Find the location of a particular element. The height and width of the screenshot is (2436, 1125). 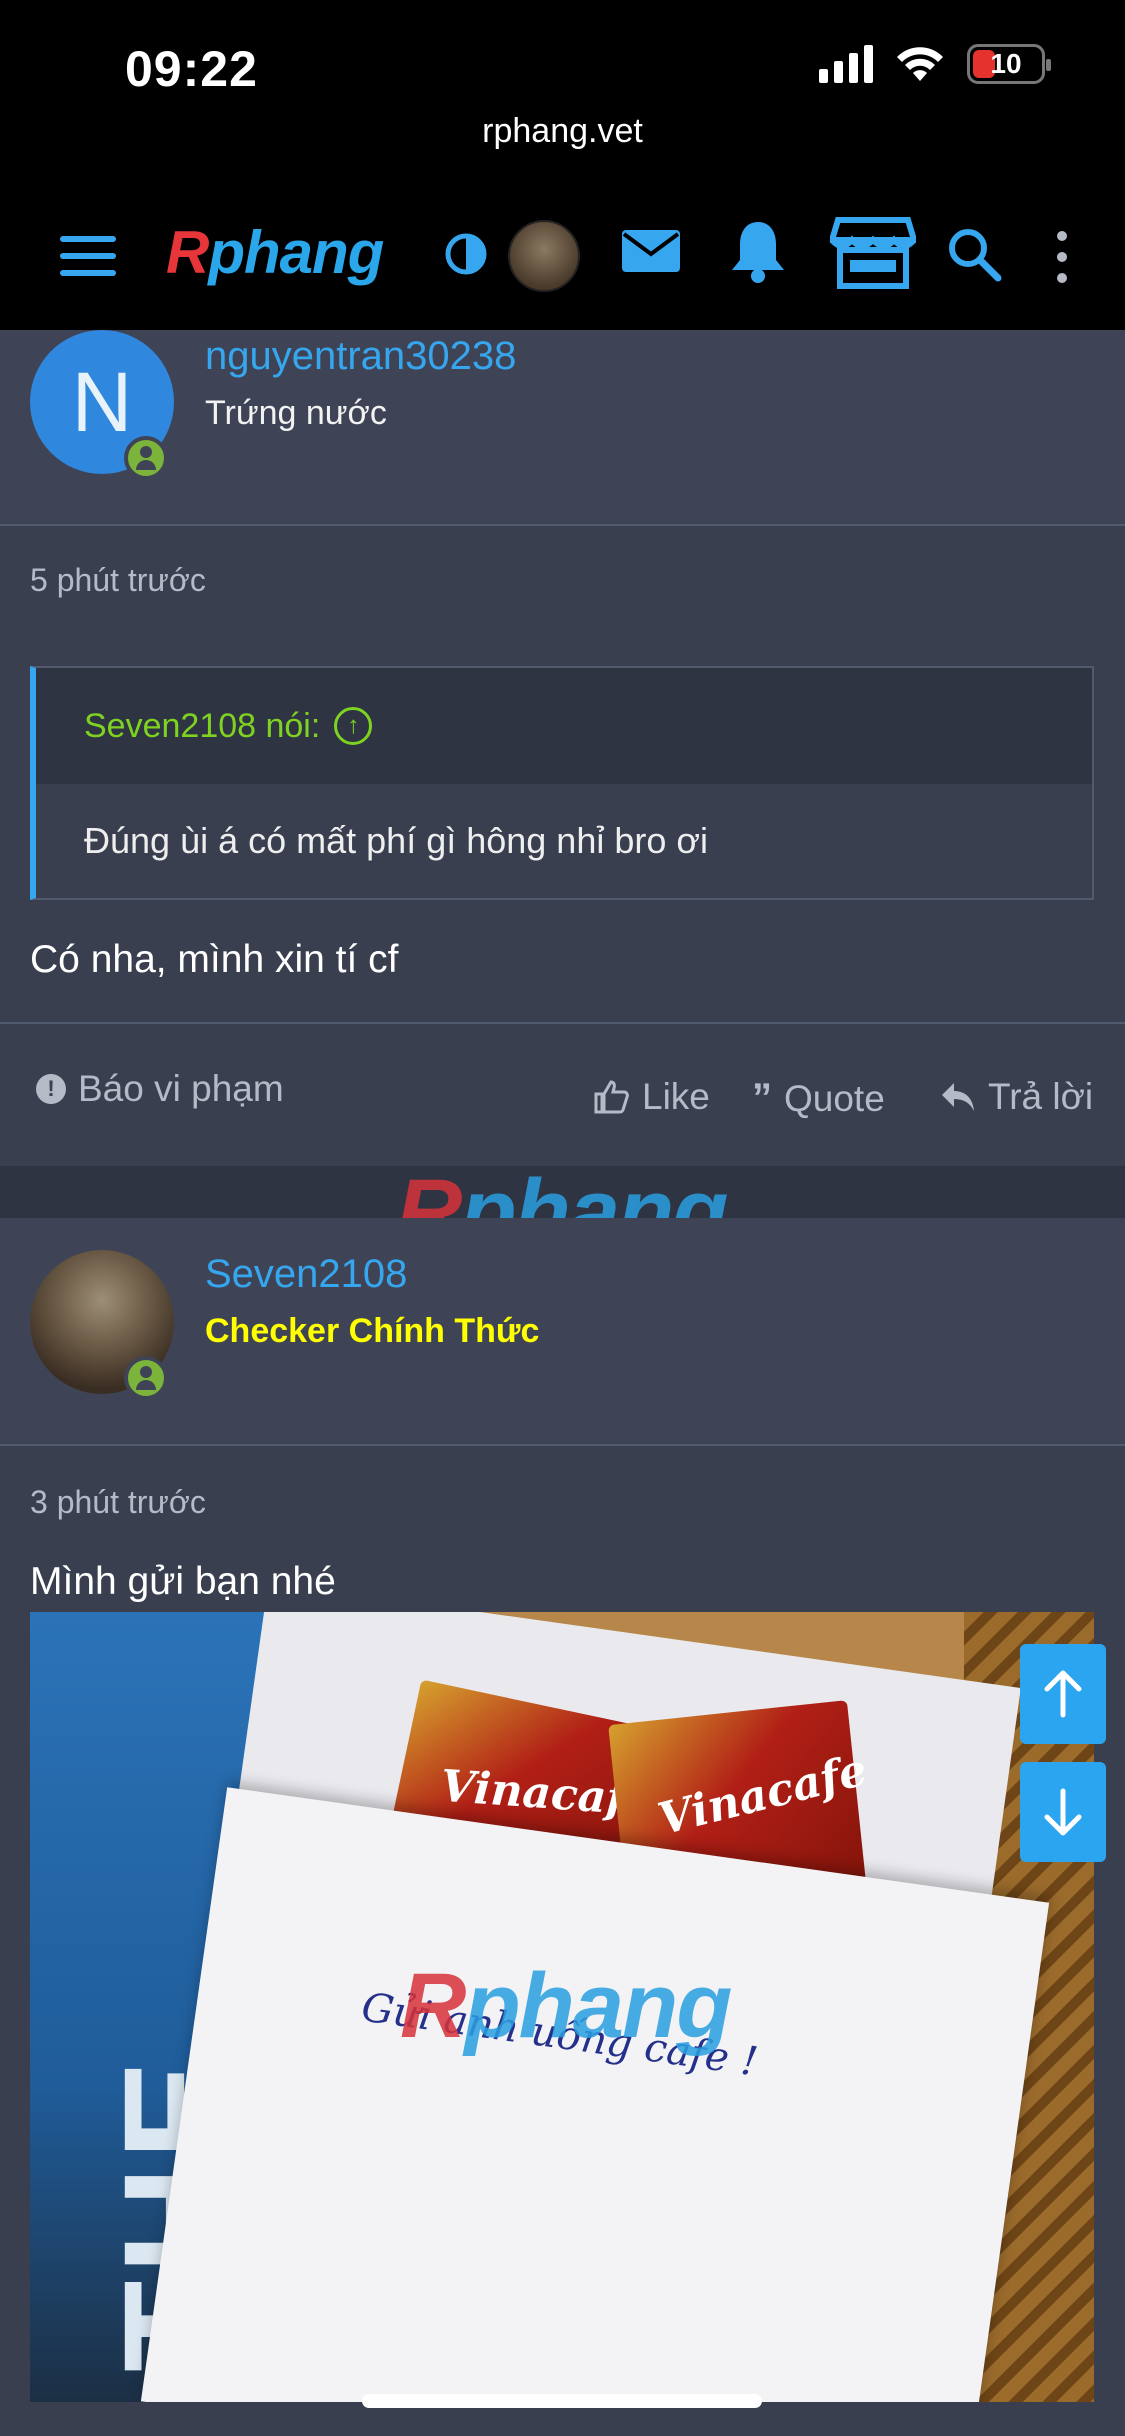

menu-icon is located at coordinates (88, 256).